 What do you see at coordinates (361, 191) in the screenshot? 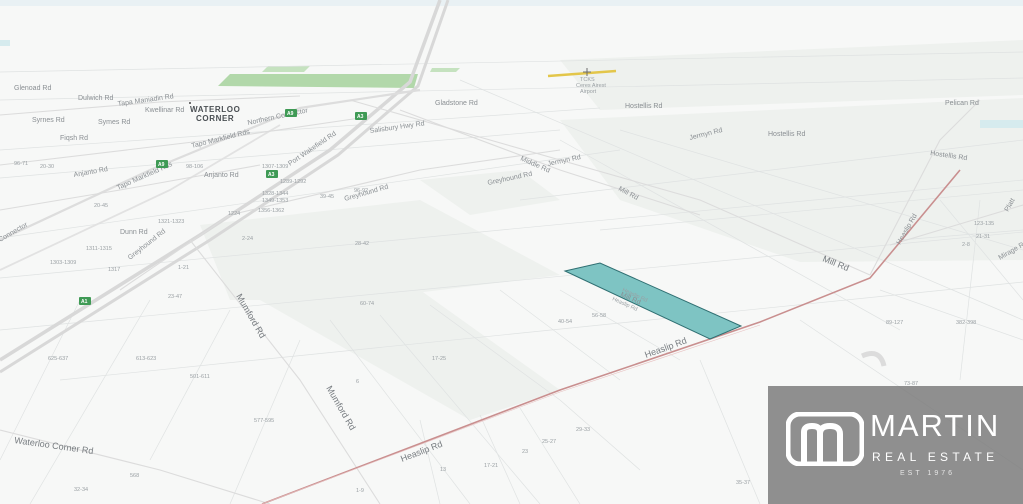
I see `lot-label: 96-92` at bounding box center [361, 191].